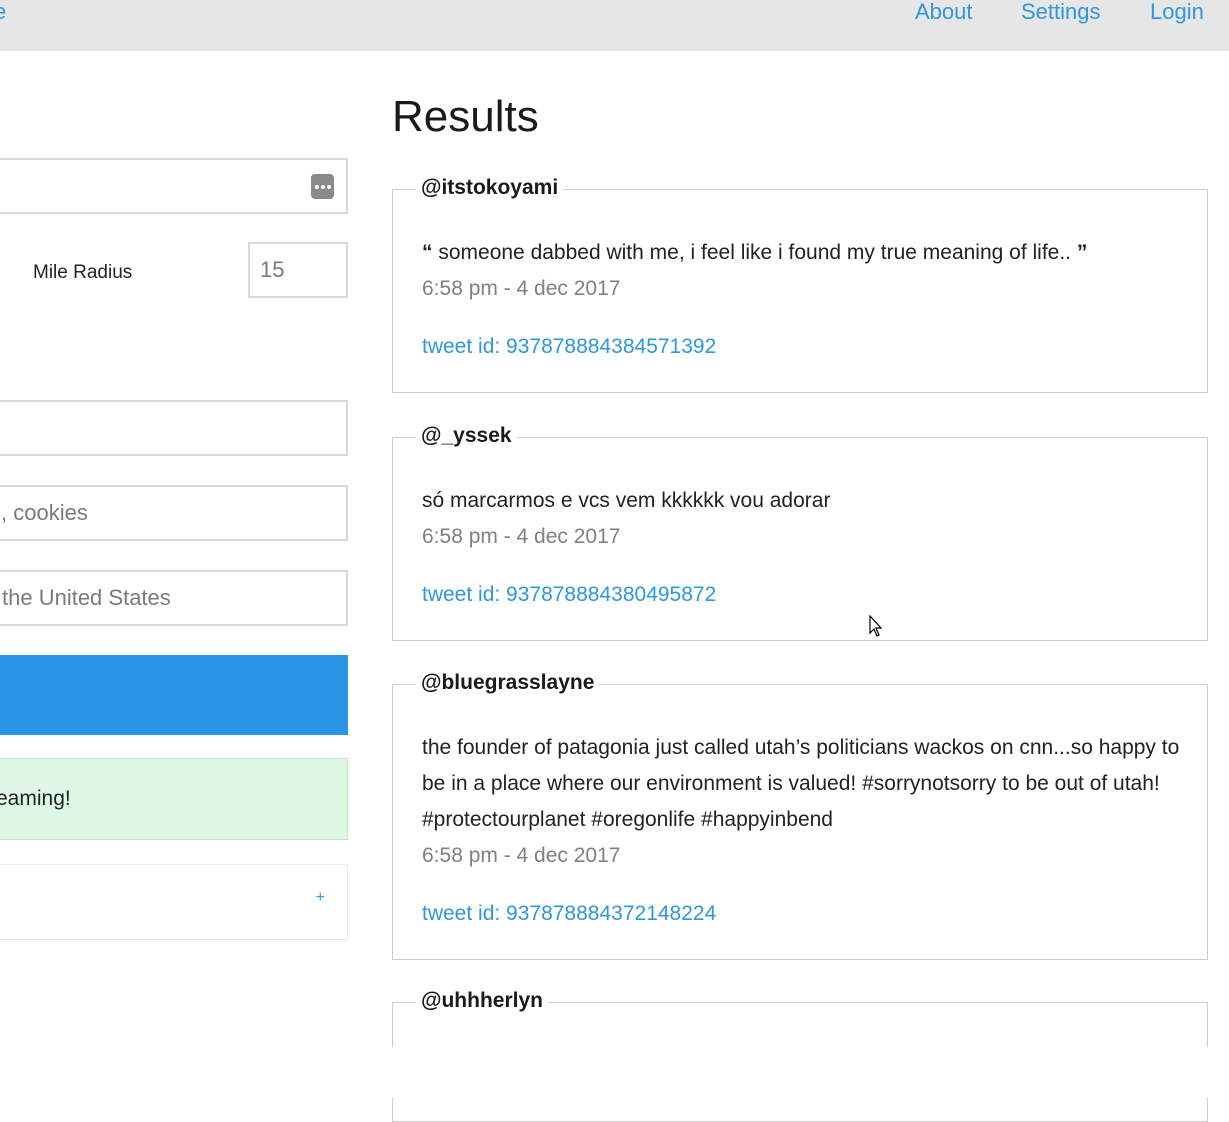  What do you see at coordinates (322, 186) in the screenshot?
I see `more-options-icon` at bounding box center [322, 186].